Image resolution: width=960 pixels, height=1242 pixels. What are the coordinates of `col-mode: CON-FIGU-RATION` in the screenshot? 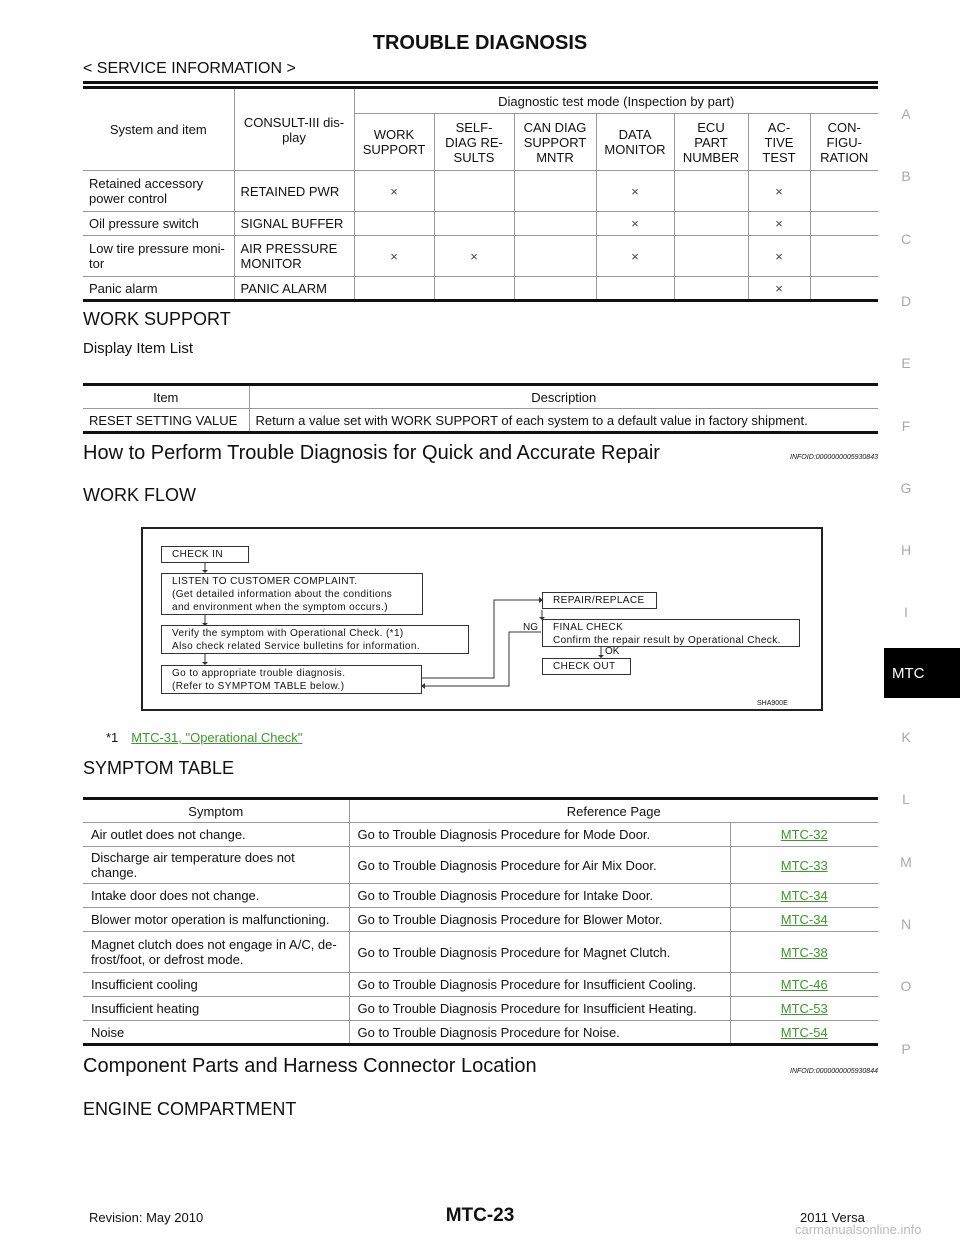 It's located at (843, 142).